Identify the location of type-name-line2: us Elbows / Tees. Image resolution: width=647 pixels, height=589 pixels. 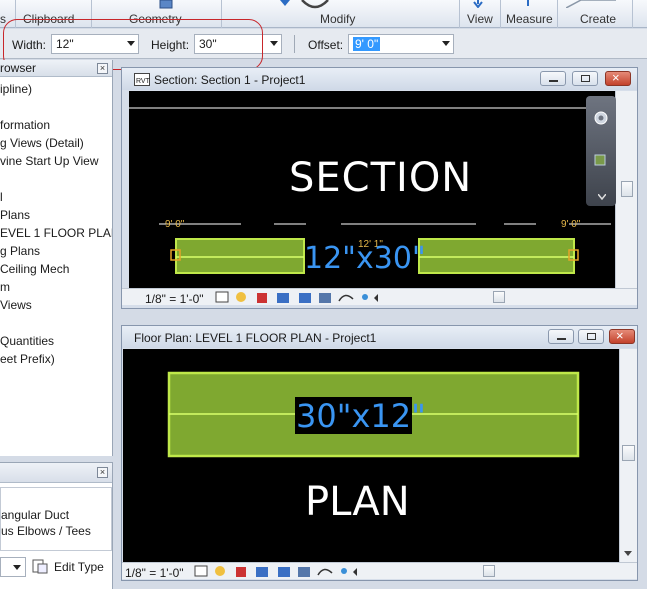
(46, 531).